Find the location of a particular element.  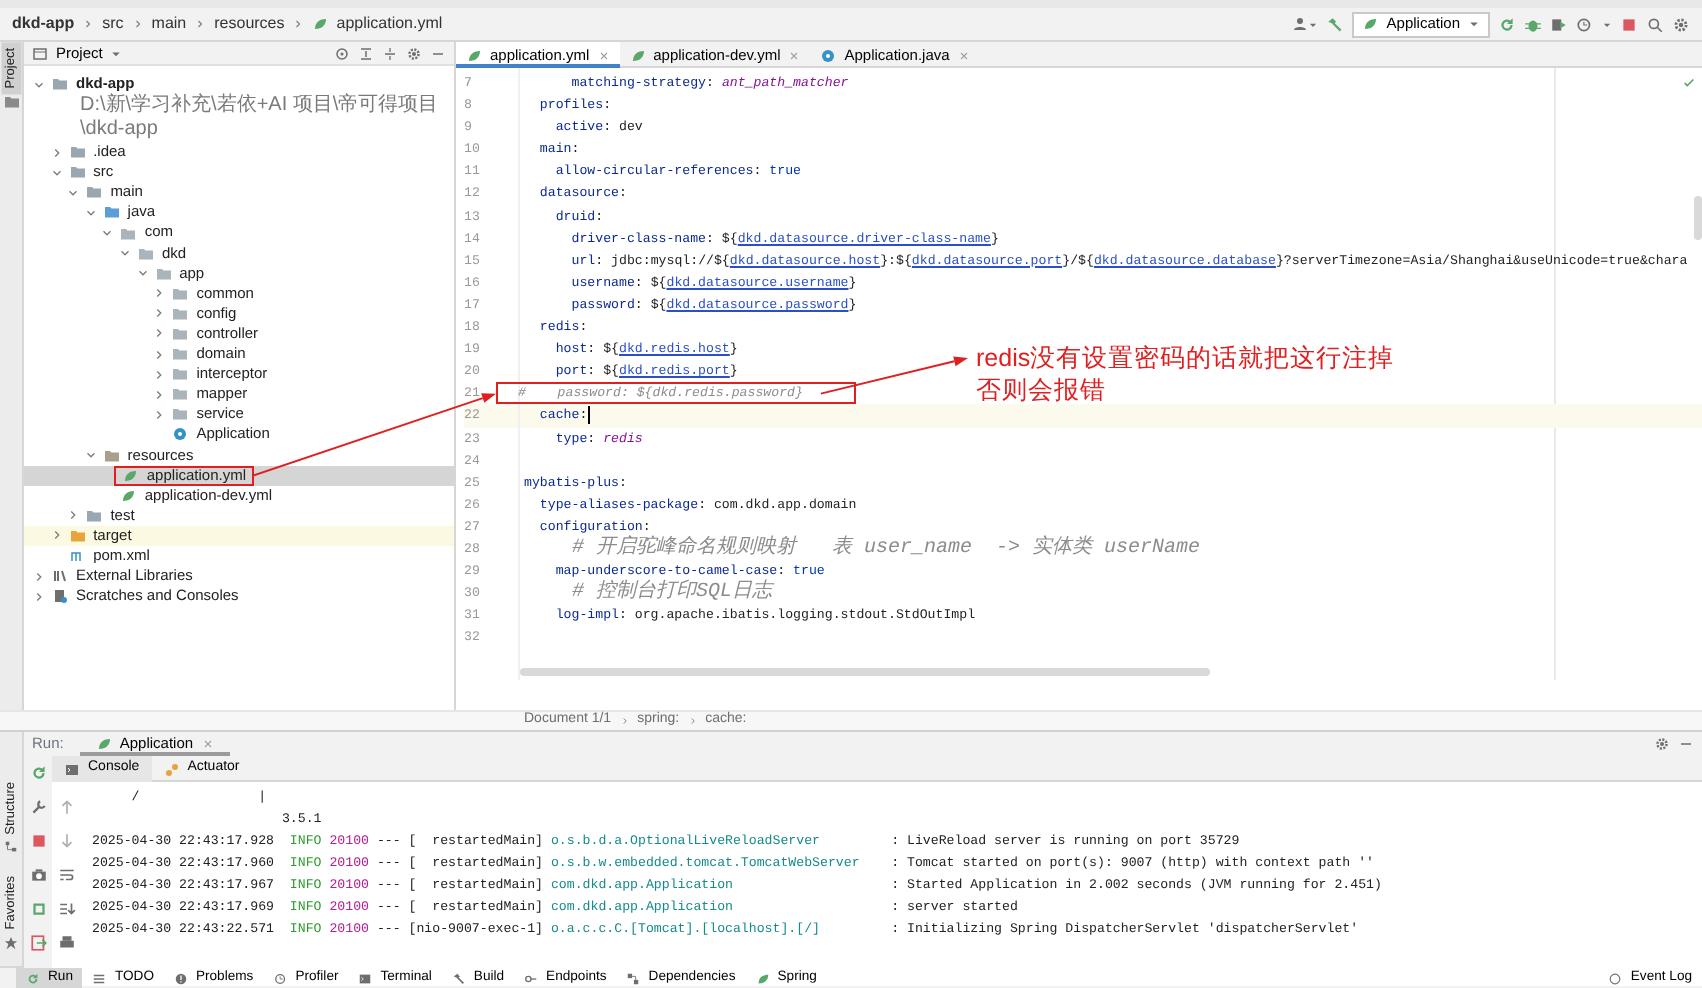

wrench-icon is located at coordinates (38, 807).